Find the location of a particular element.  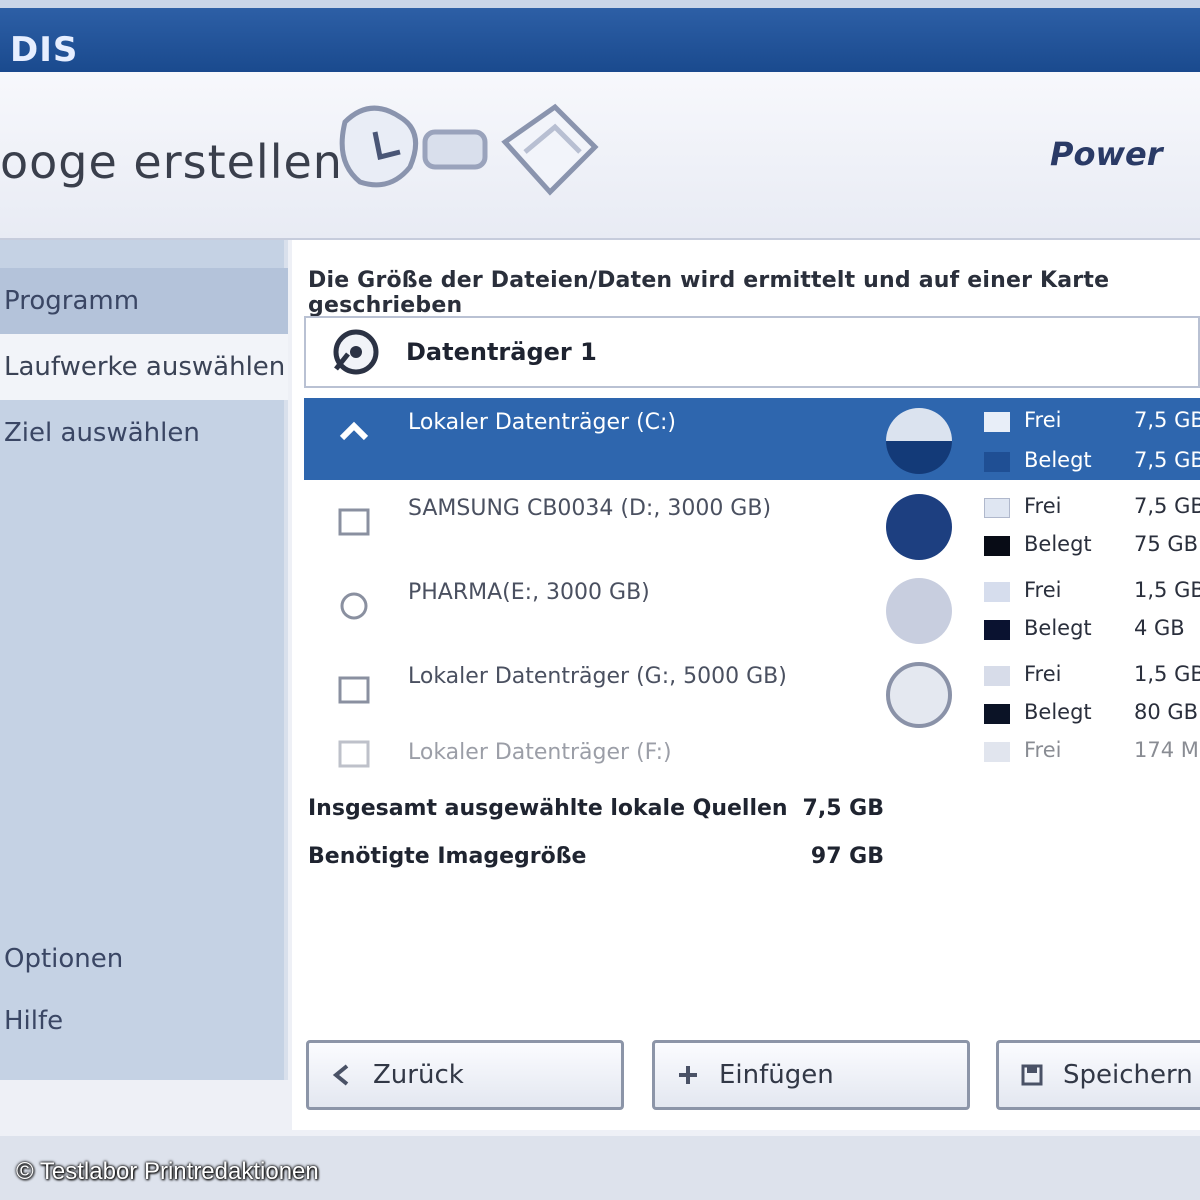

sidebar-item-optionen: Optionen is located at coordinates (144, 959).